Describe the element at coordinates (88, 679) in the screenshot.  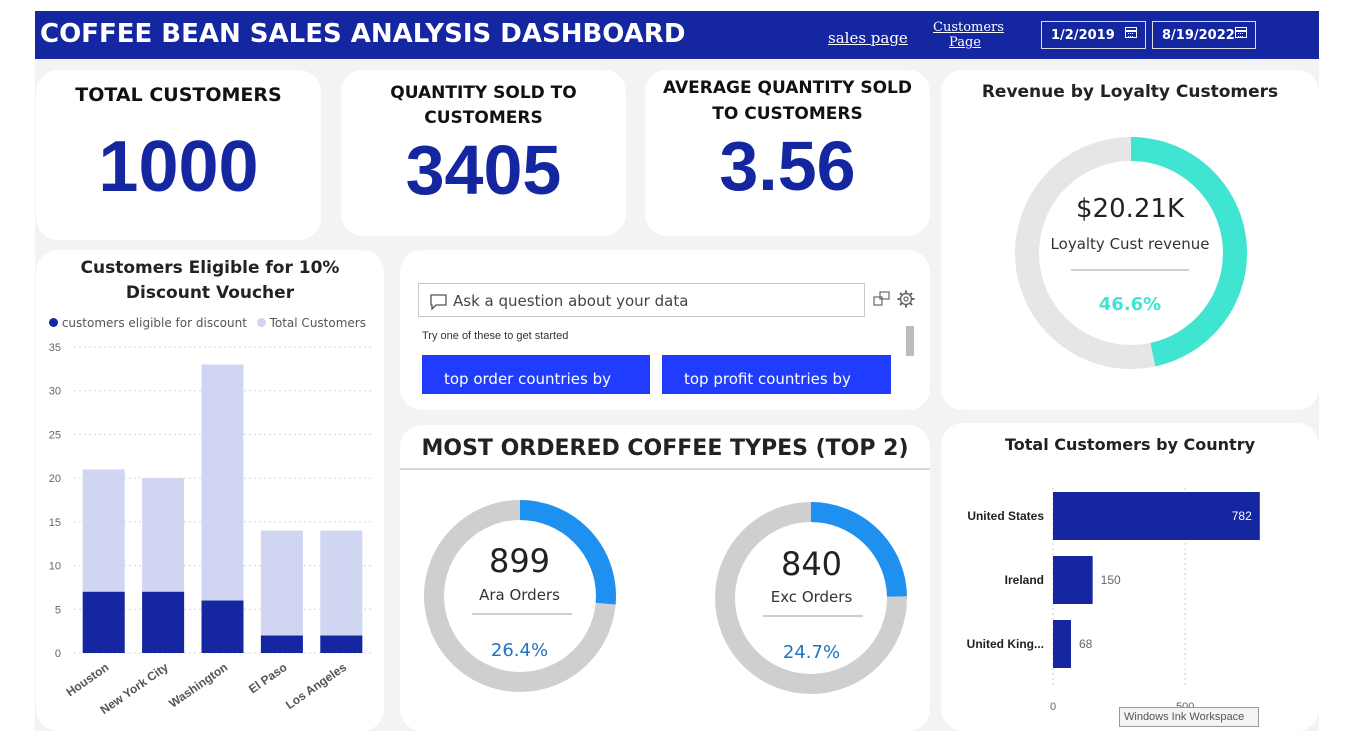
I see `x-tick-label: Houston` at that location.